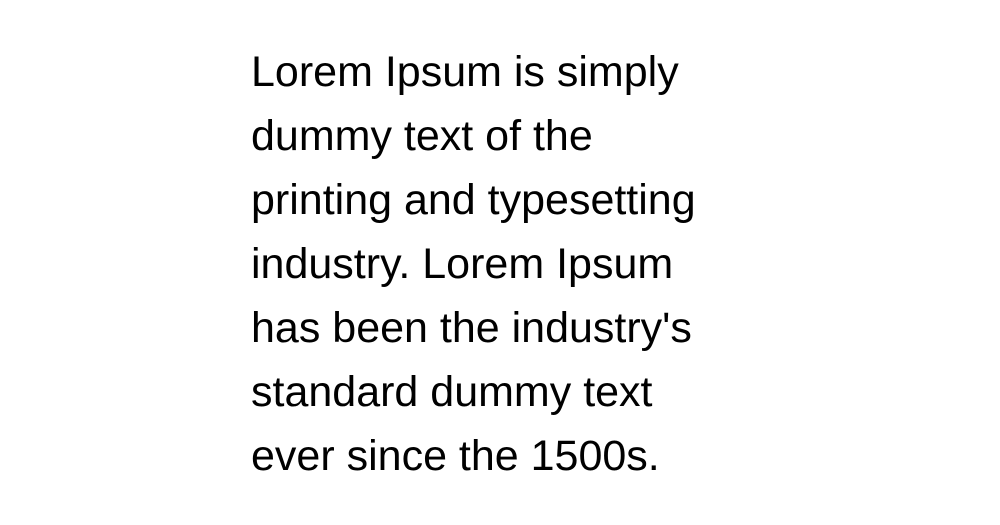  Describe the element at coordinates (462, 264) in the screenshot. I see `paragraph-line-4: industry. Lorem Ipsum` at that location.